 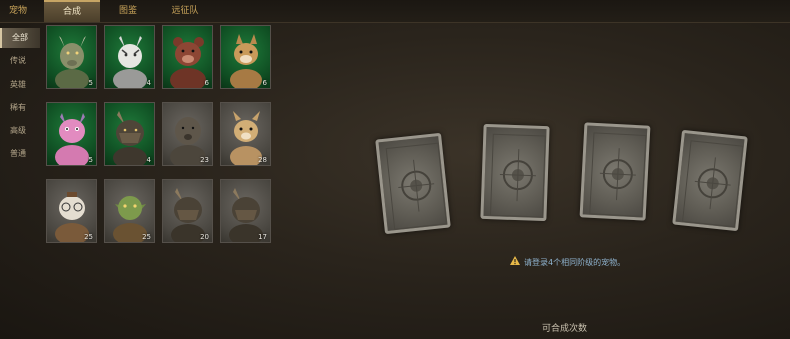 I want to click on category-normal: 普通, so click(x=20, y=154).